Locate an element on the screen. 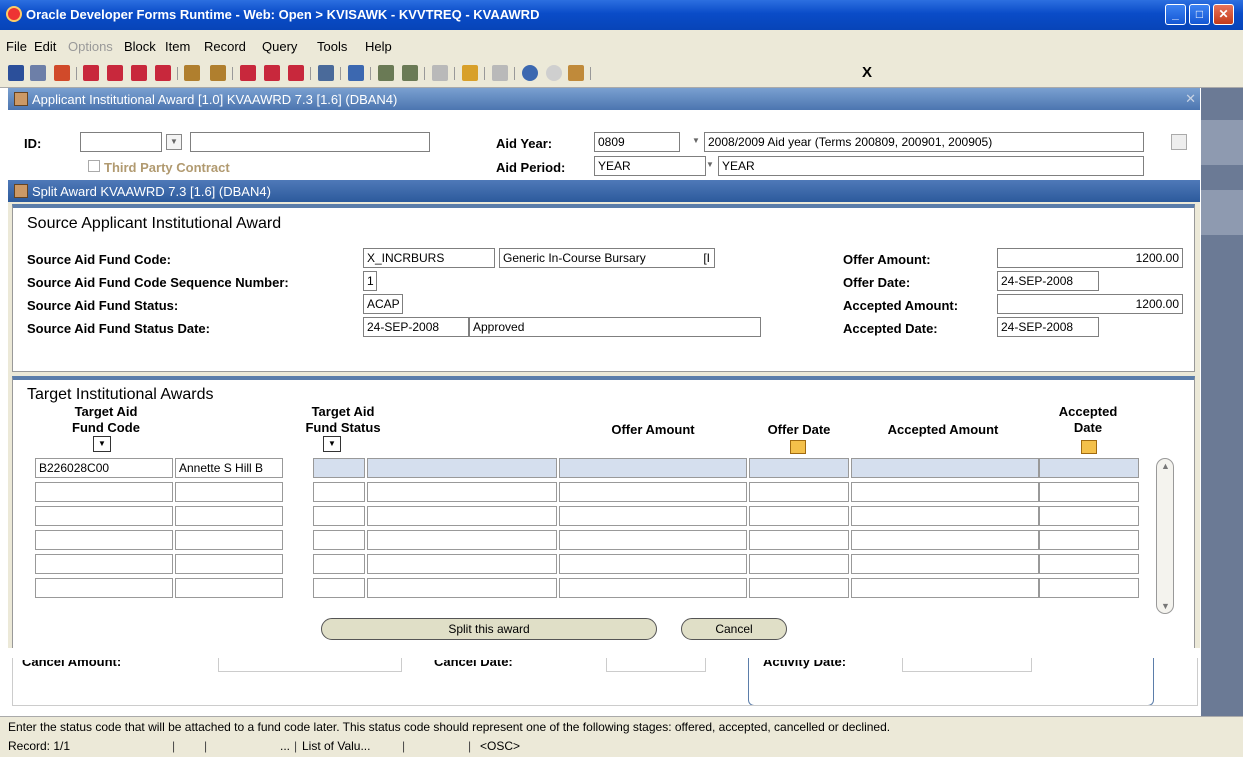 Image resolution: width=1243 pixels, height=757 pixels. grid-scrollbar: ▲ ▼ is located at coordinates (1165, 536).